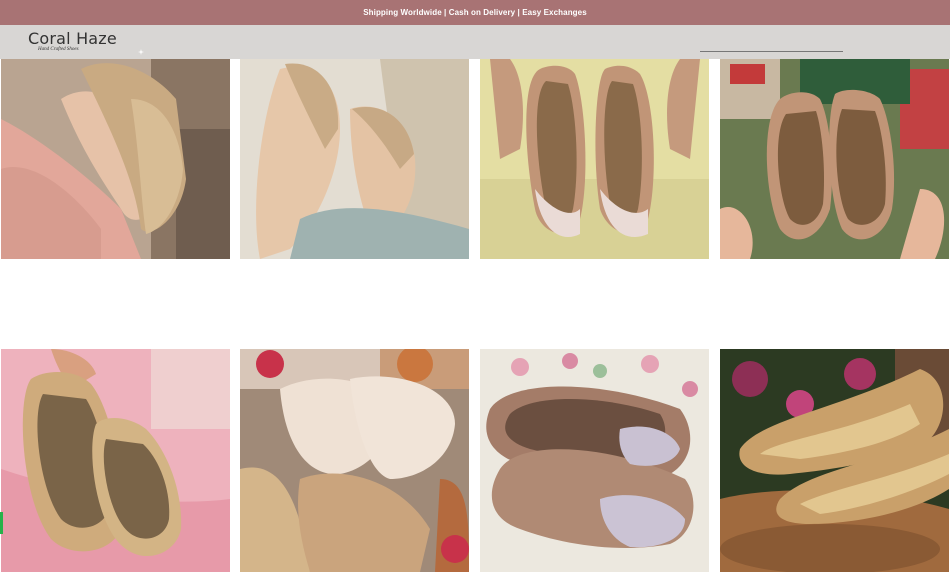 This screenshot has height=572, width=950. Describe the element at coordinates (1, 523) in the screenshot. I see `chat-widget-tab` at that location.